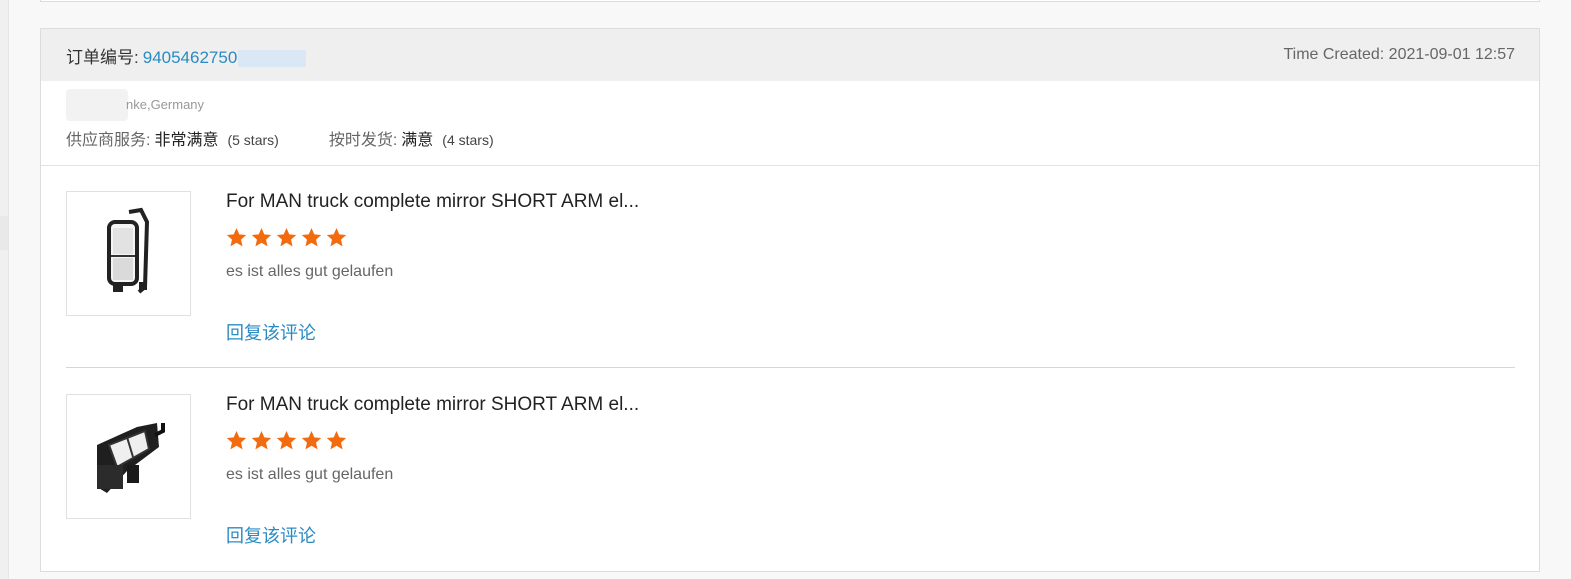 This screenshot has height=579, width=1571. What do you see at coordinates (97, 105) in the screenshot?
I see `redacted-buyer-name` at bounding box center [97, 105].